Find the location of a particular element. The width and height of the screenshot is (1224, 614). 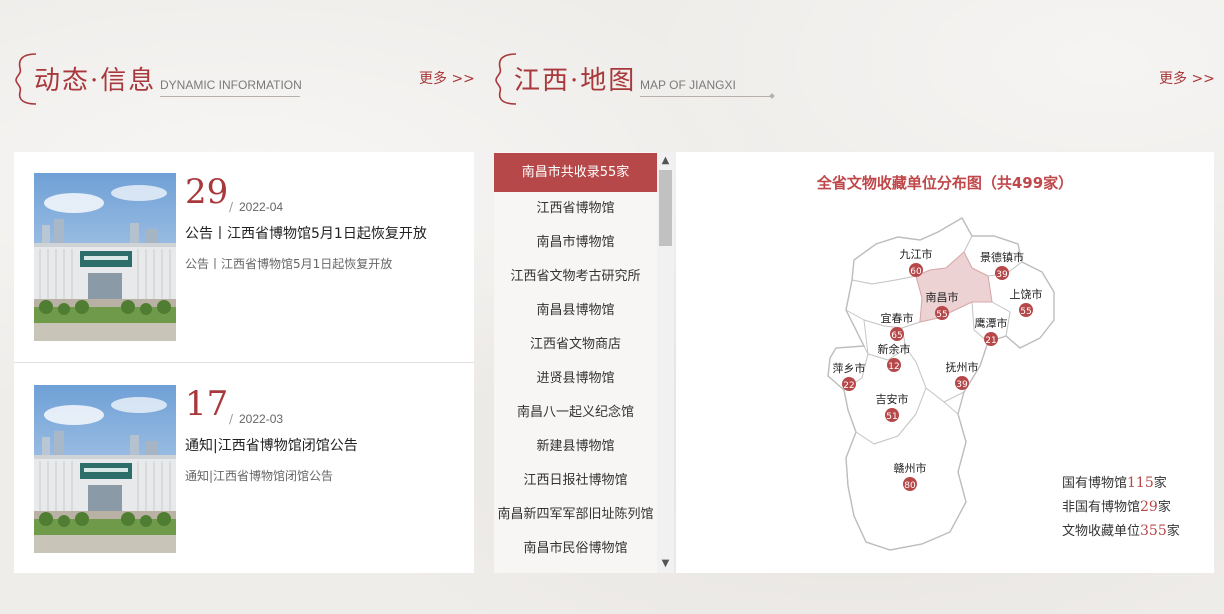

city-count-shangrao: 55 is located at coordinates (1025, 312).